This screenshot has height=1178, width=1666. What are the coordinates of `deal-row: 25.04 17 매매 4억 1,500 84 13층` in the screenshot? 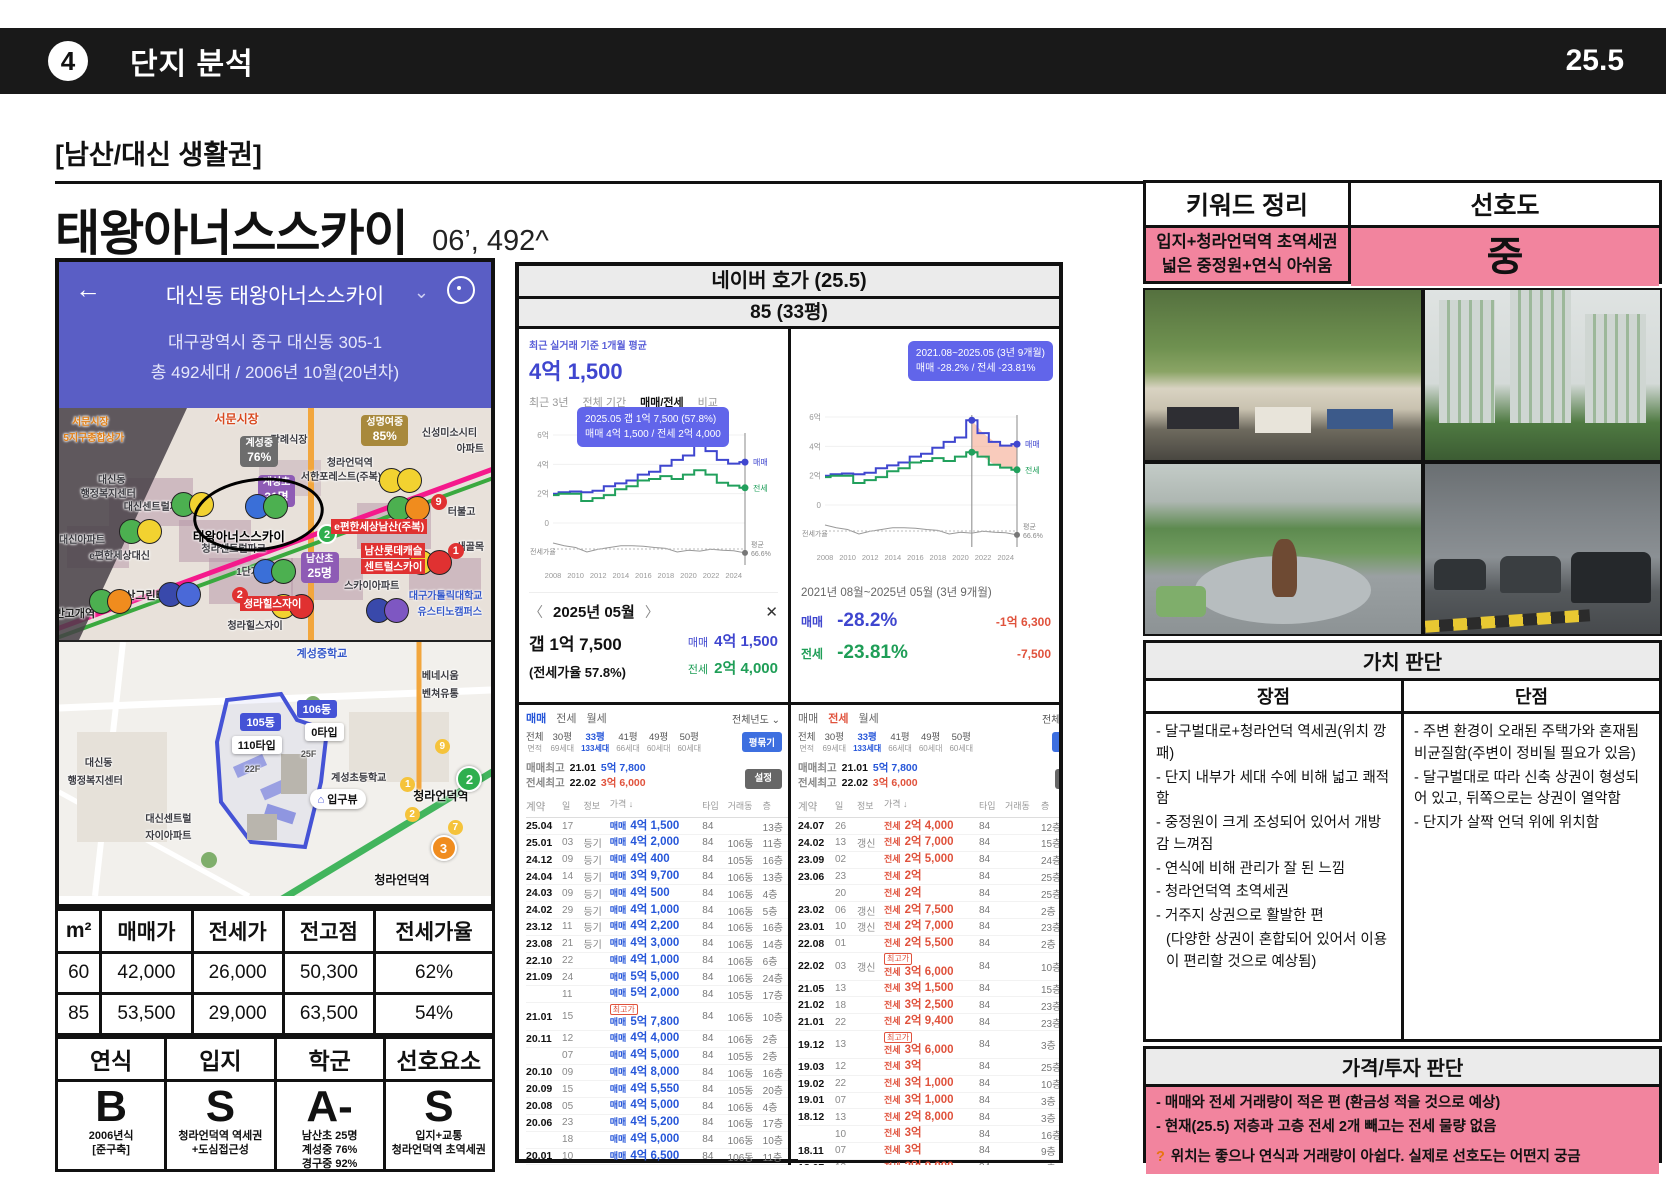 It's located at (657, 827).